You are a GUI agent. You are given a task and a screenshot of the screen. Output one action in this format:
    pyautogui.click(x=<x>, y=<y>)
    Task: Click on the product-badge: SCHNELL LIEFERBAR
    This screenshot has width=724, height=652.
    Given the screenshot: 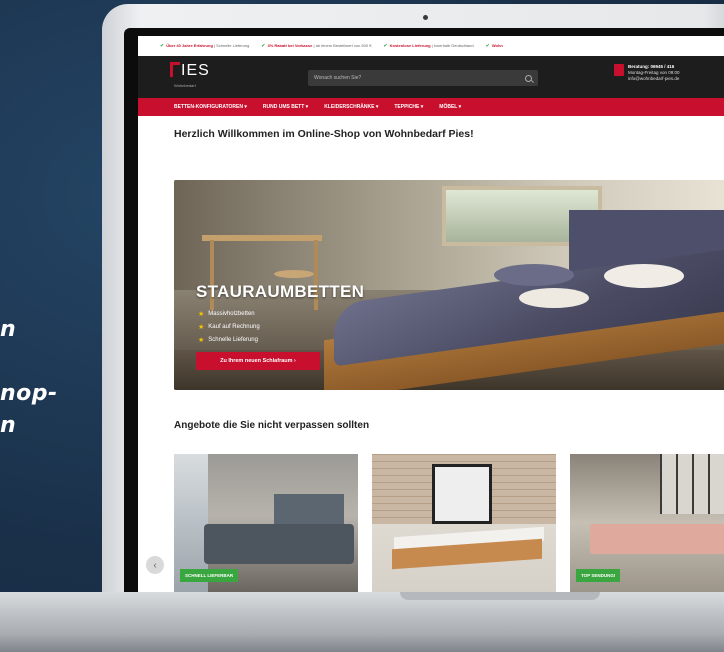 What is the action you would take?
    pyautogui.click(x=209, y=575)
    